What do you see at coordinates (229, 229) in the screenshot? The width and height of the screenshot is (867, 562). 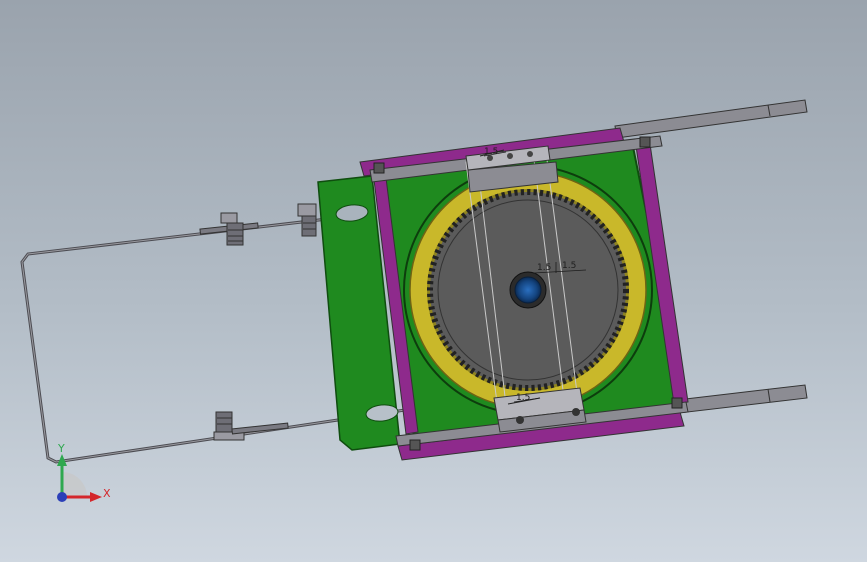 I see `bolt-upper-left` at bounding box center [229, 229].